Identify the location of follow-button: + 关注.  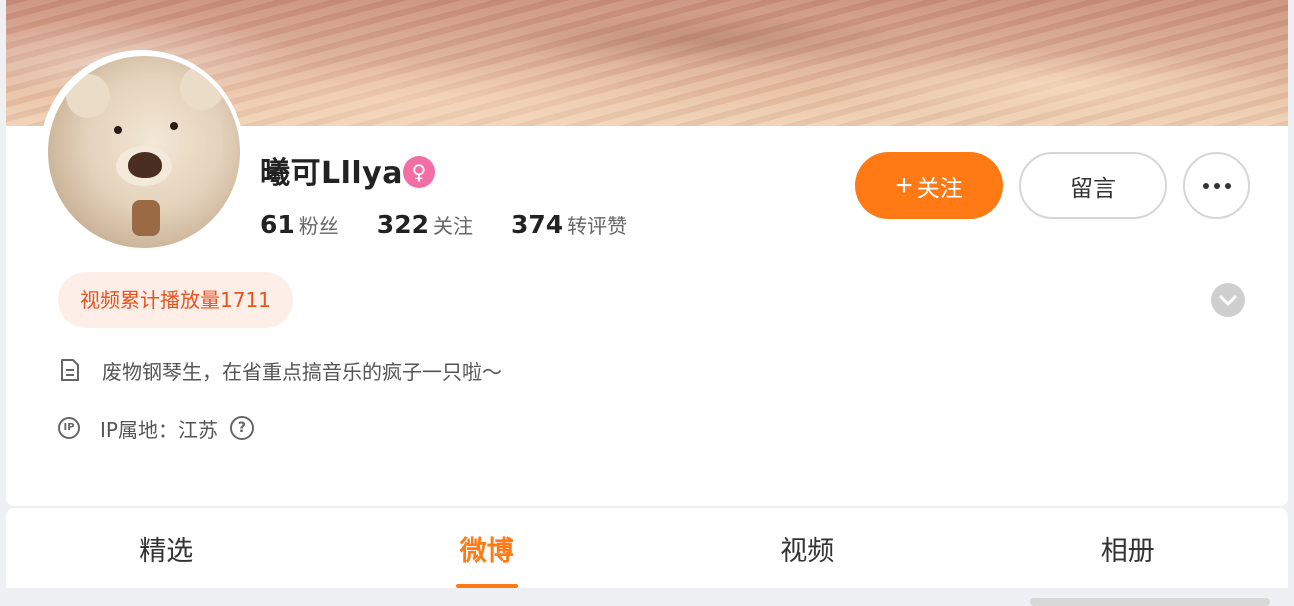
(929, 185).